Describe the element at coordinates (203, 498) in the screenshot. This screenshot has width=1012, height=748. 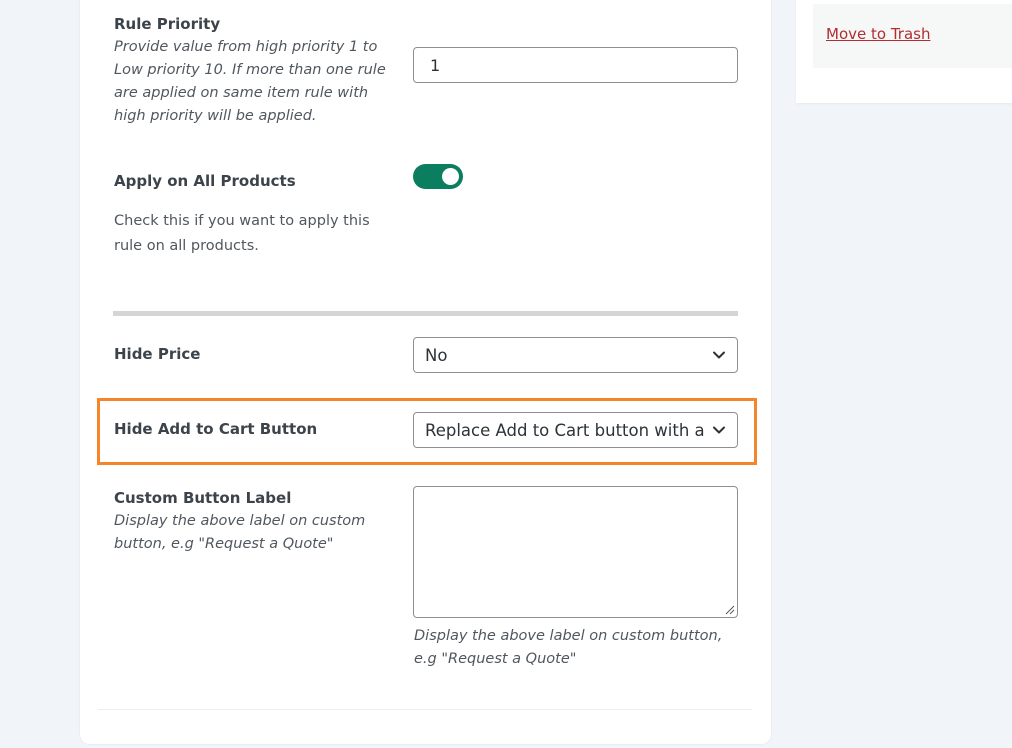
I see `custom-button-label-label: Custom Button Label` at that location.